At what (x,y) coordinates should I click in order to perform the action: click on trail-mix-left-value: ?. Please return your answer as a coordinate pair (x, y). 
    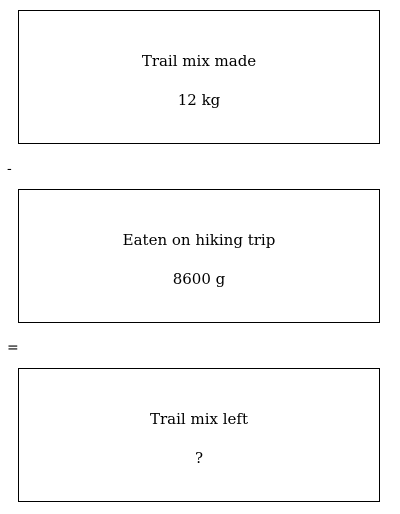
    Looking at the image, I should click on (199, 458).